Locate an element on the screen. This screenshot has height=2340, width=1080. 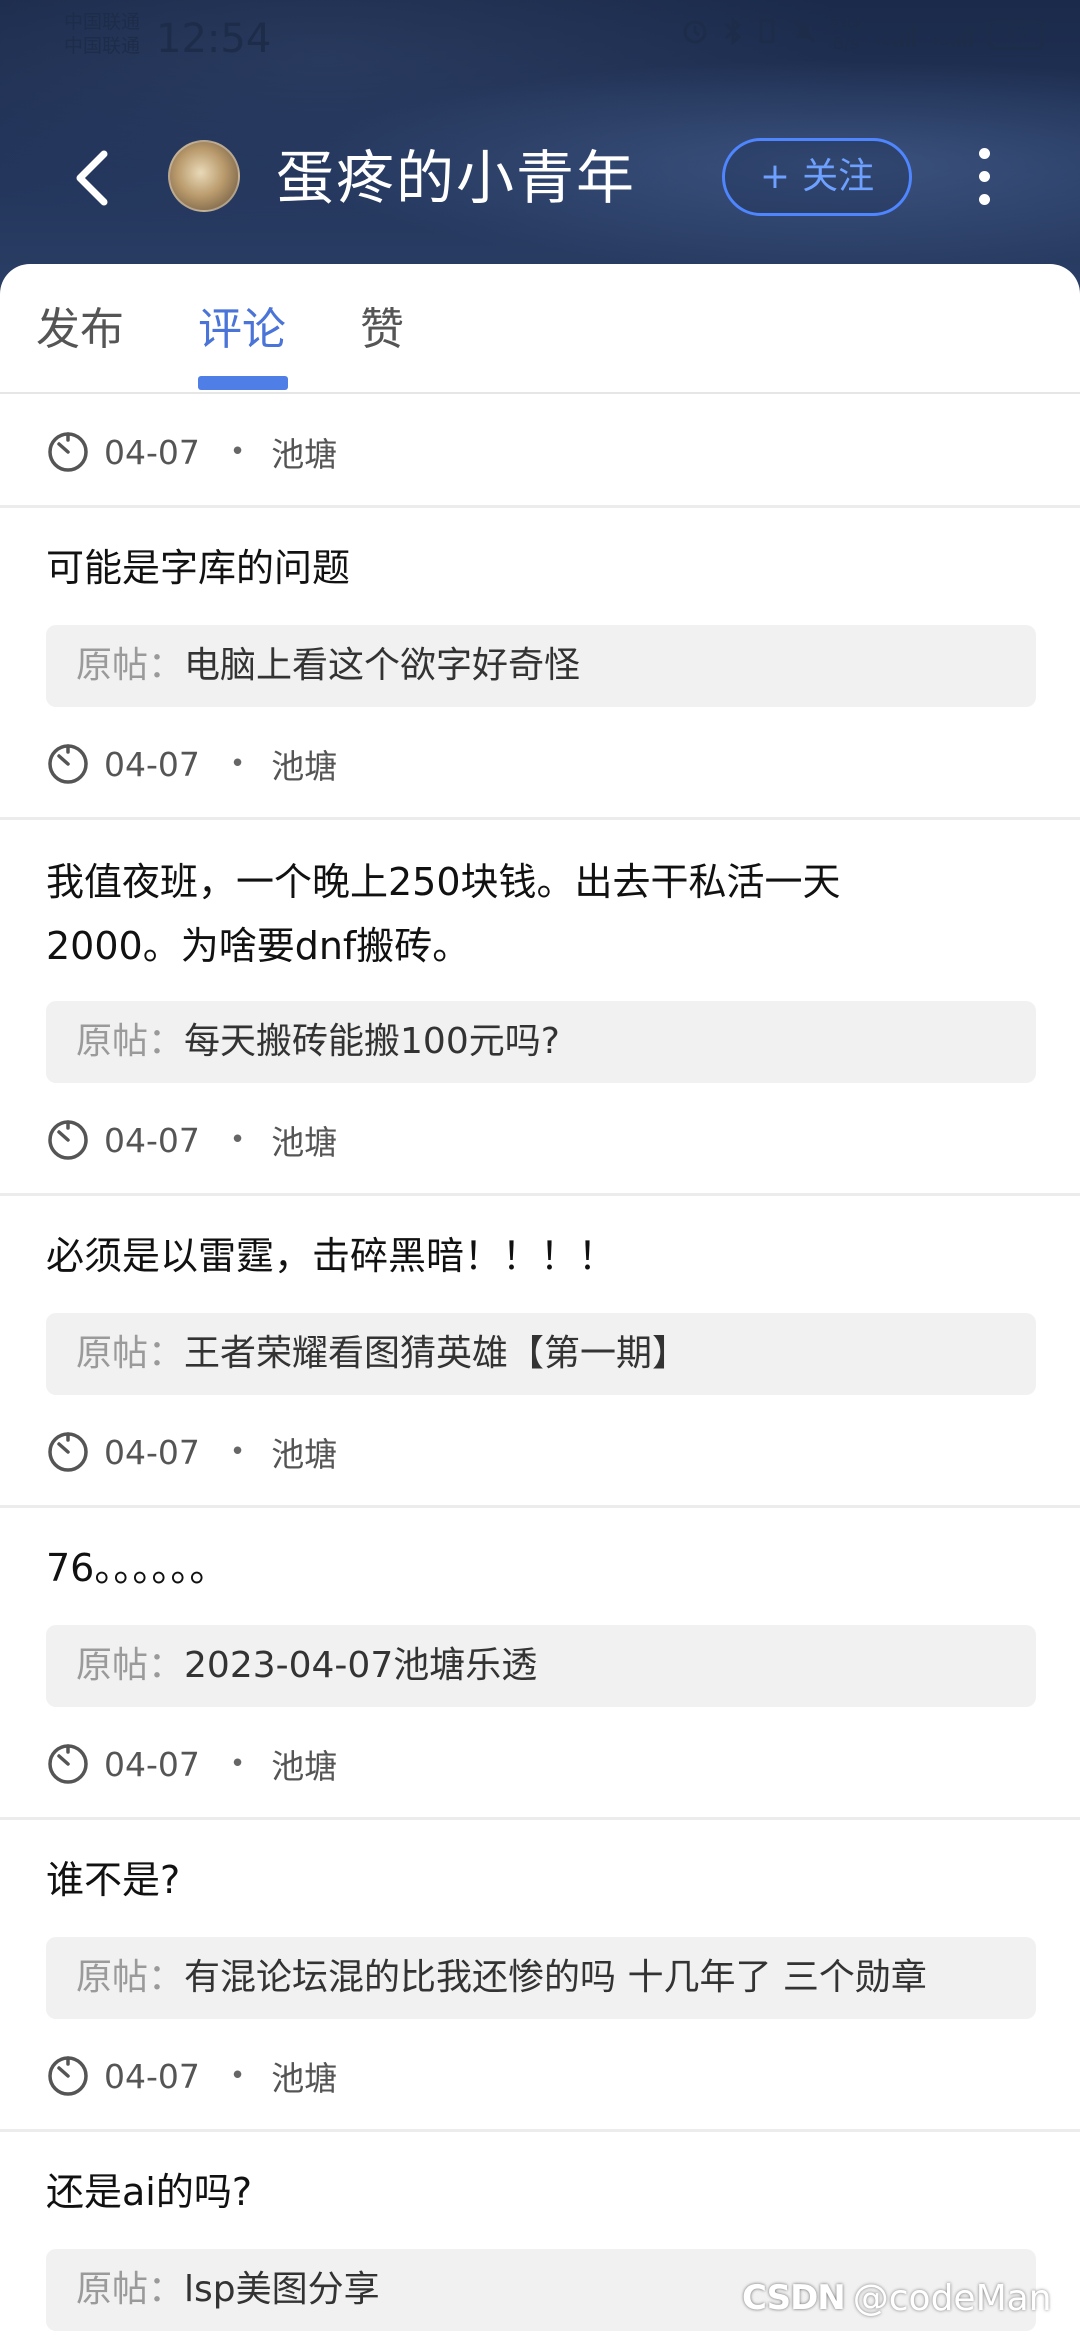
tab-likes: 赞 is located at coordinates (382, 330).